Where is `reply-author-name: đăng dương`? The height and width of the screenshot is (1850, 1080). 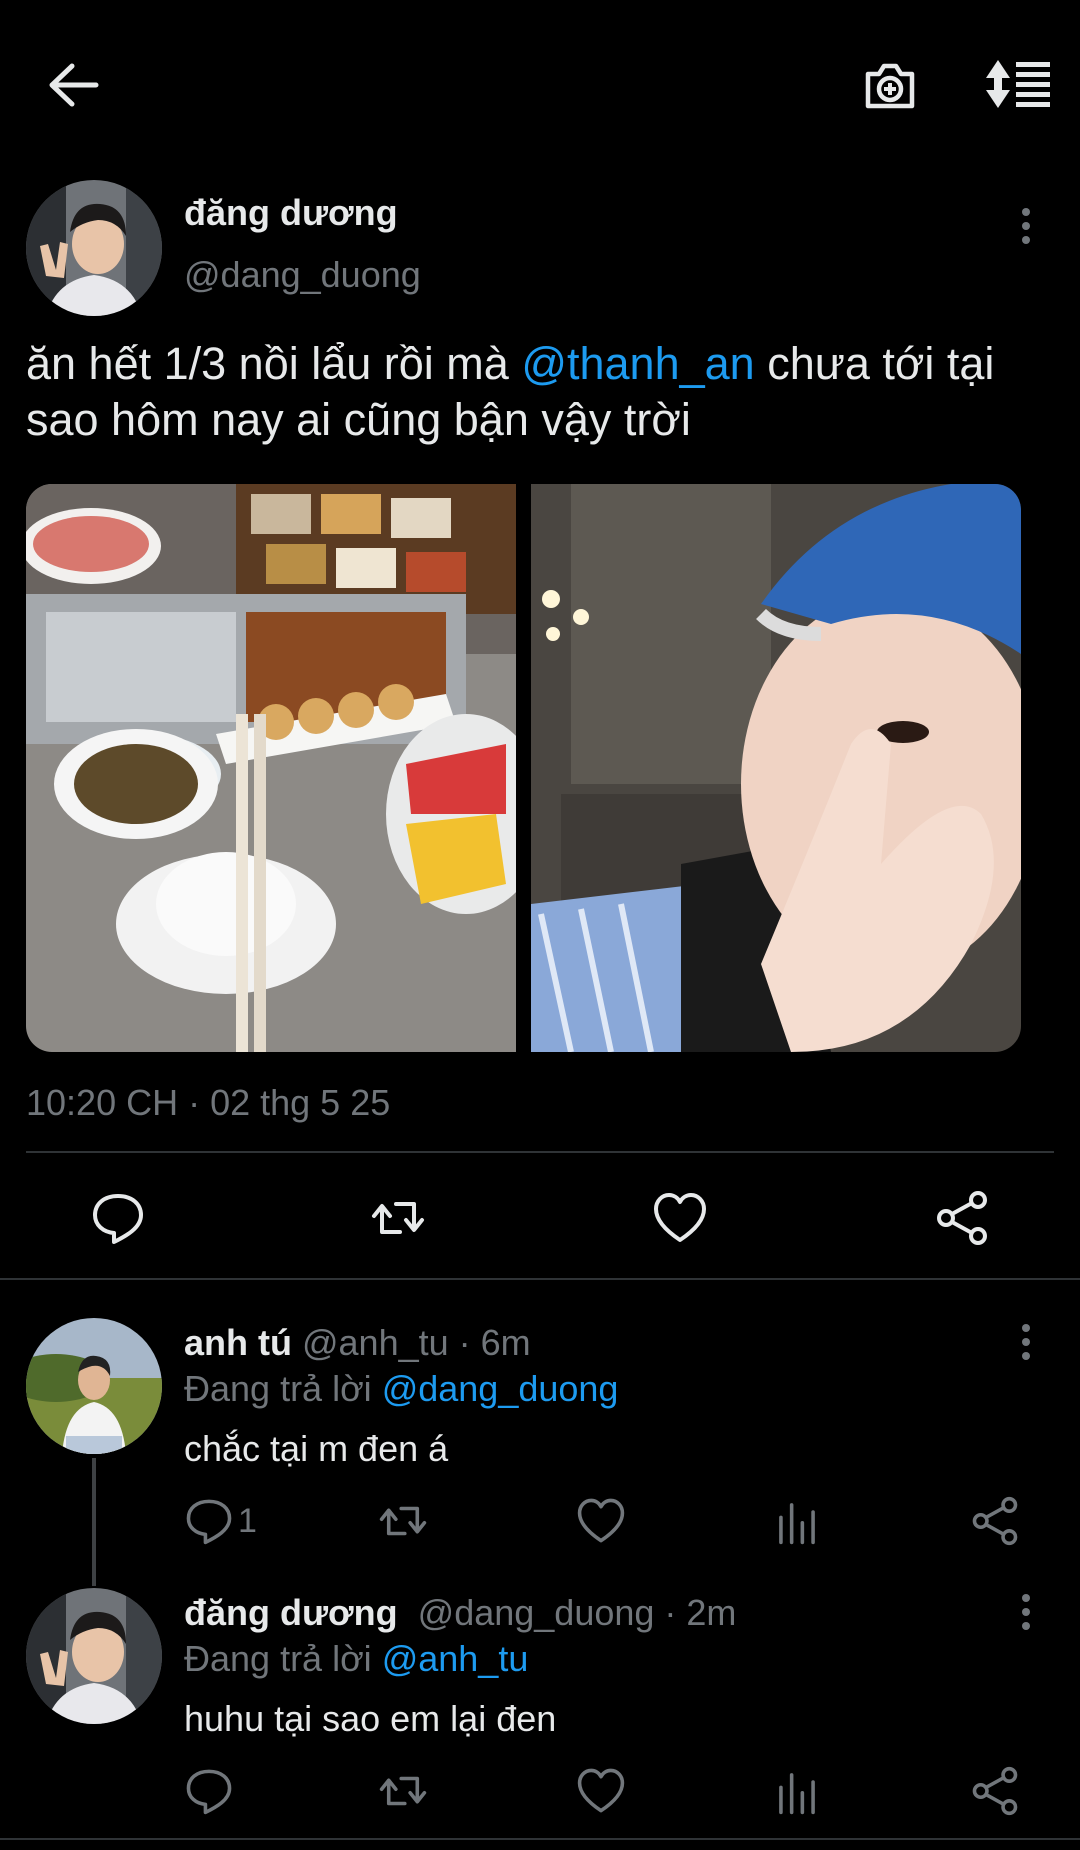 reply-author-name: đăng dương is located at coordinates (291, 1612).